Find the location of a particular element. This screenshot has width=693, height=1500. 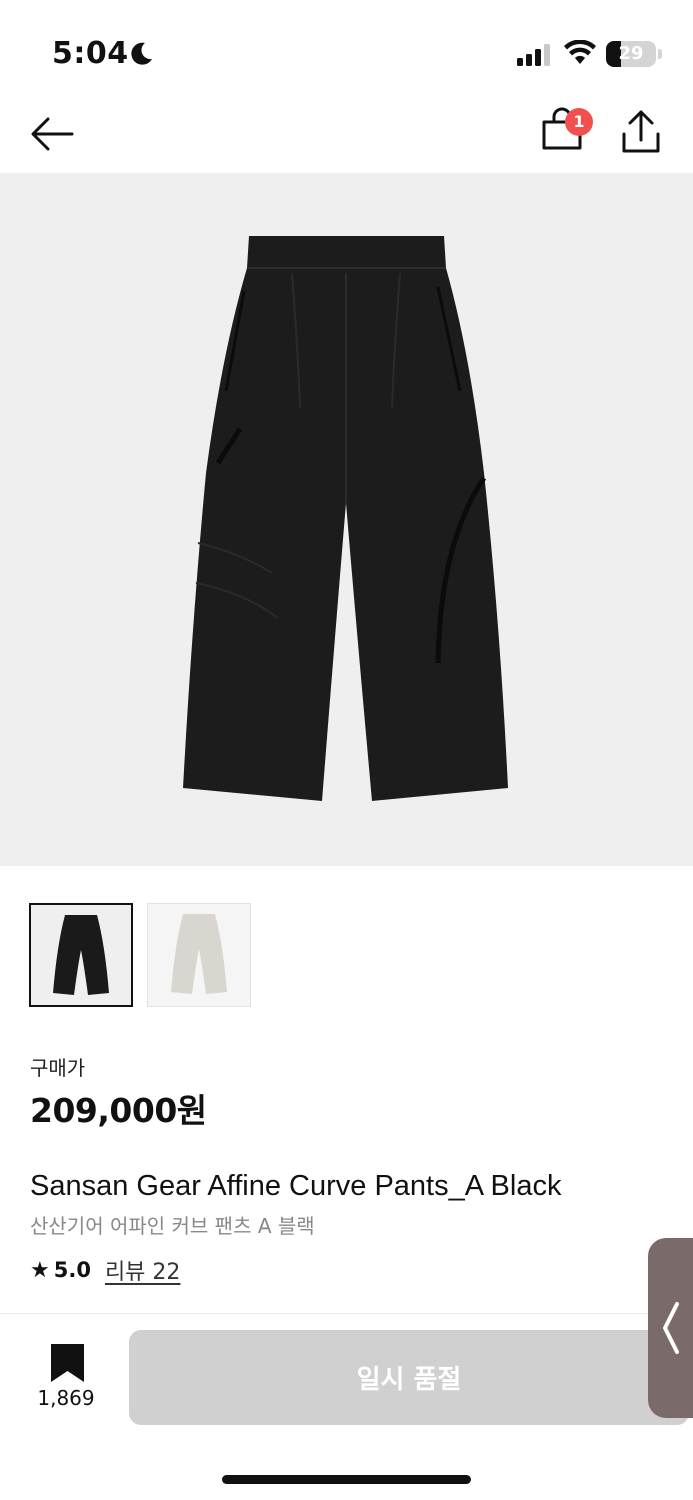

sold-out-button: 일시 품절 is located at coordinates (409, 1377).